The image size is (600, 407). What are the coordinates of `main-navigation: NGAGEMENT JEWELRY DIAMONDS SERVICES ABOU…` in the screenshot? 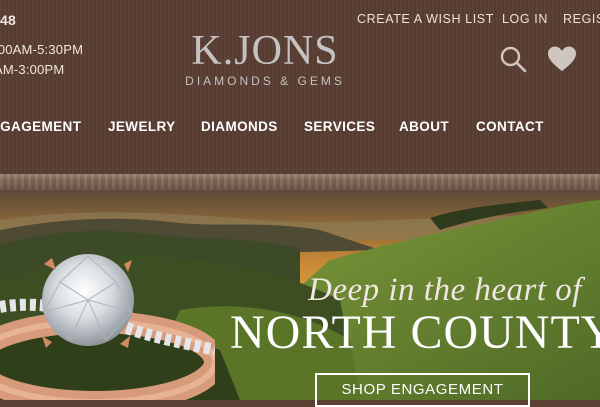 It's located at (300, 129).